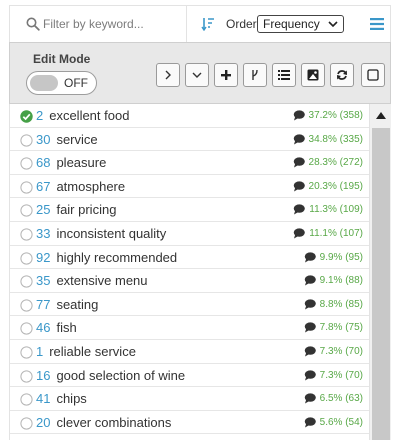 The height and width of the screenshot is (440, 400). I want to click on item-number: 77, so click(43, 304).